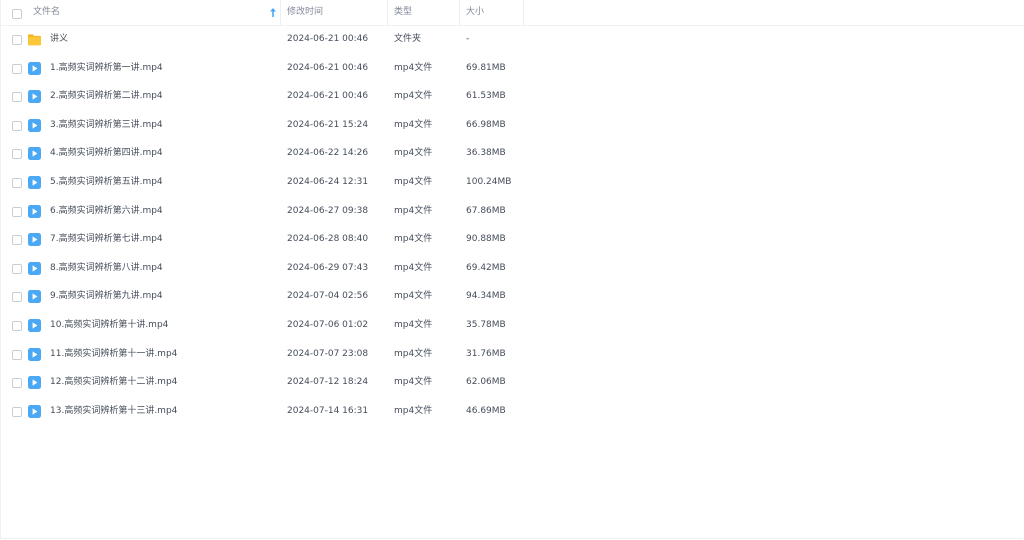 This screenshot has height=540, width=1024. Describe the element at coordinates (334, 12) in the screenshot. I see `column-header-modified: 修改时间` at that location.